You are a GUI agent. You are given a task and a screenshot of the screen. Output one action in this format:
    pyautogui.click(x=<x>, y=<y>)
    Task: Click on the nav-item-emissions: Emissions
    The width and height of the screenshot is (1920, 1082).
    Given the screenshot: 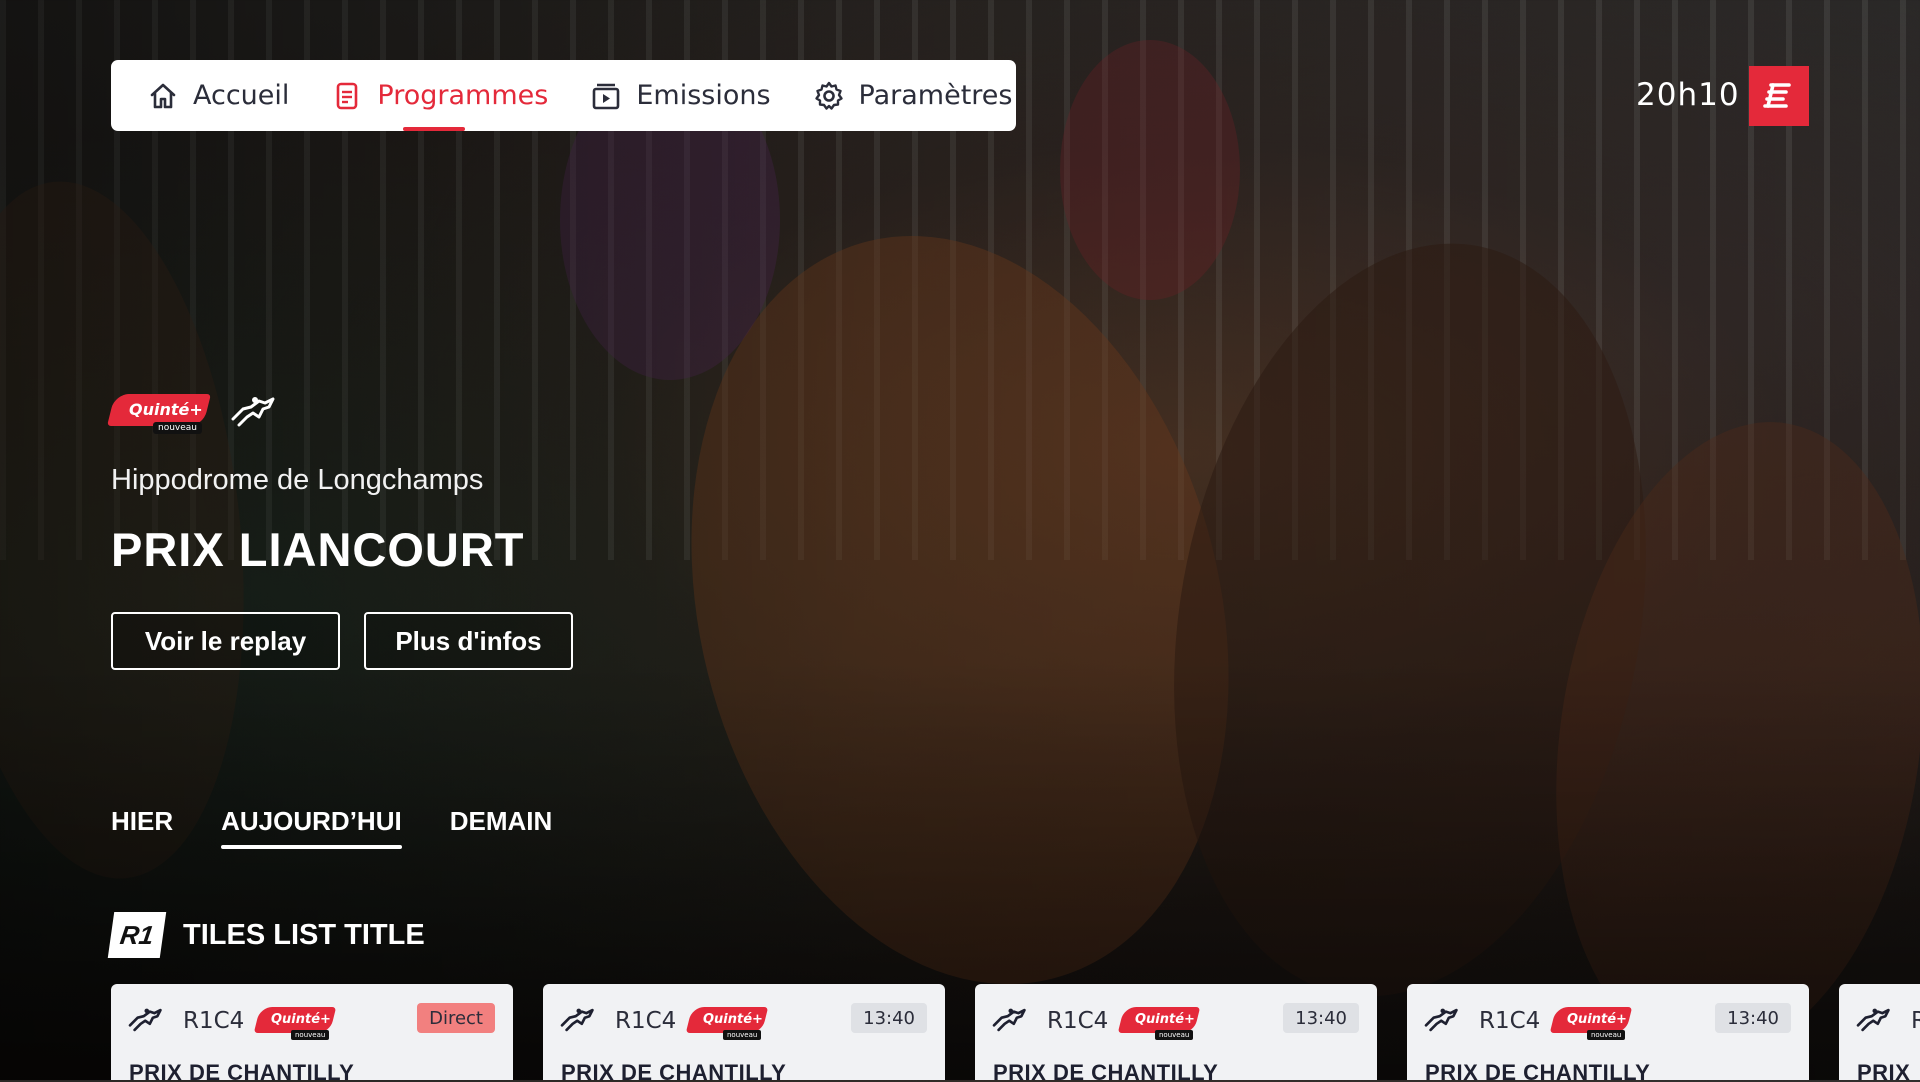 What is the action you would take?
    pyautogui.click(x=680, y=95)
    